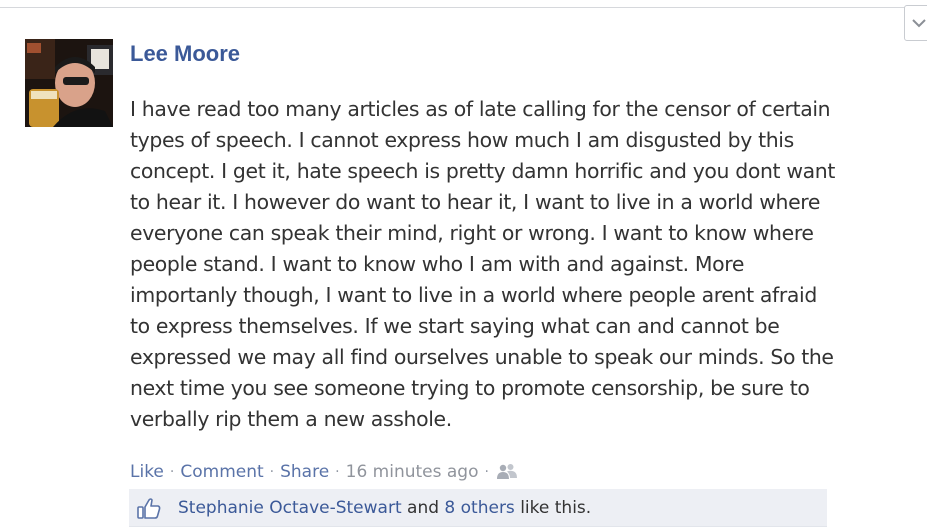 The width and height of the screenshot is (927, 530). What do you see at coordinates (919, 23) in the screenshot?
I see `chevron-down-icon` at bounding box center [919, 23].